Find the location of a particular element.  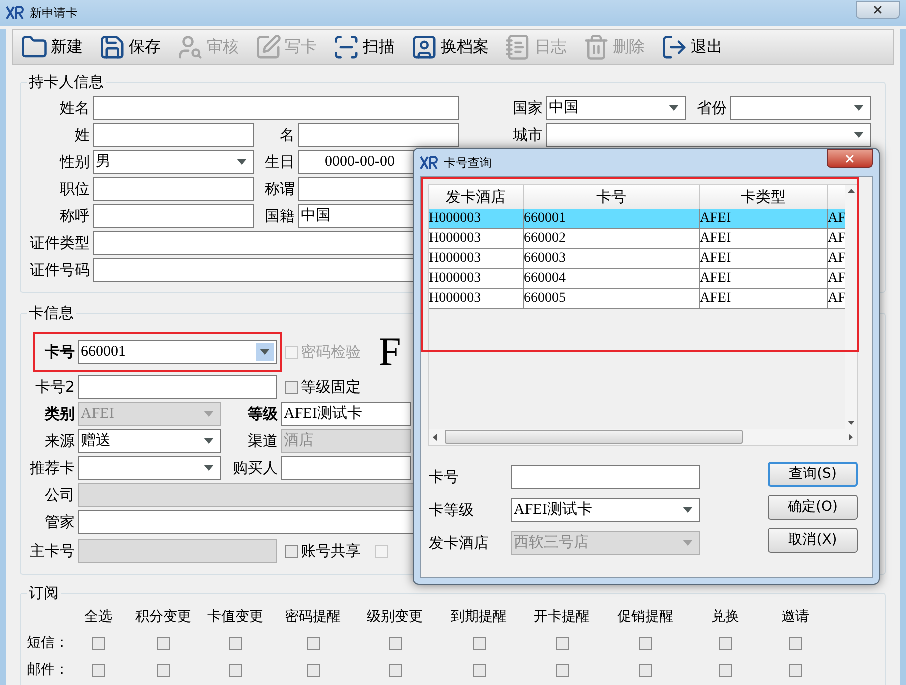

column-header: 兑换 is located at coordinates (726, 617).